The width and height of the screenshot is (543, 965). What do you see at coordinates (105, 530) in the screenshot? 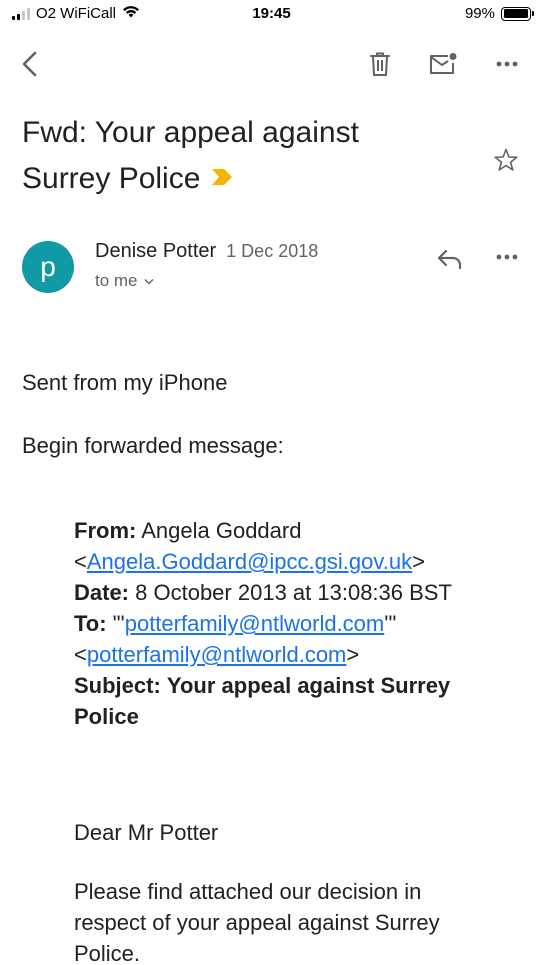
I see `fwd-from-label: From:` at bounding box center [105, 530].